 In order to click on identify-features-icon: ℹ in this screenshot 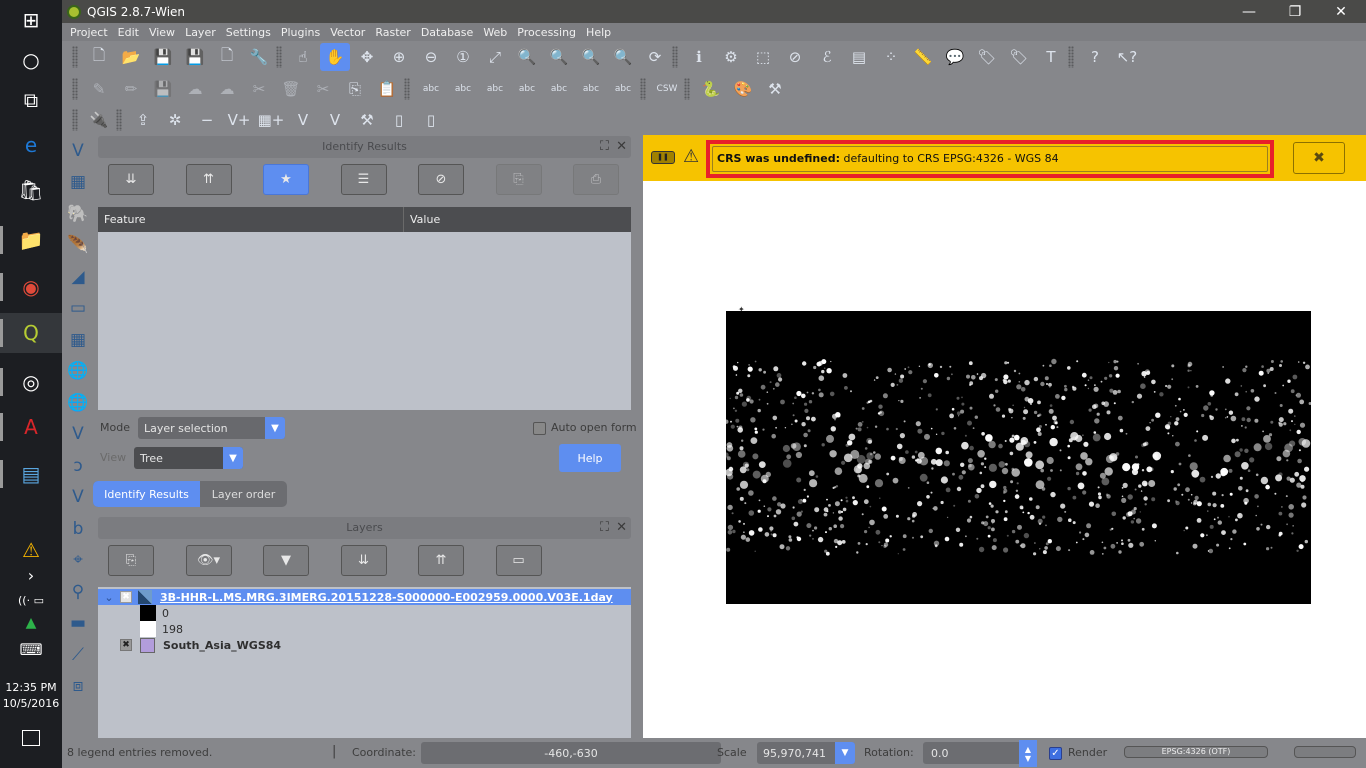, I will do `click(699, 57)`.